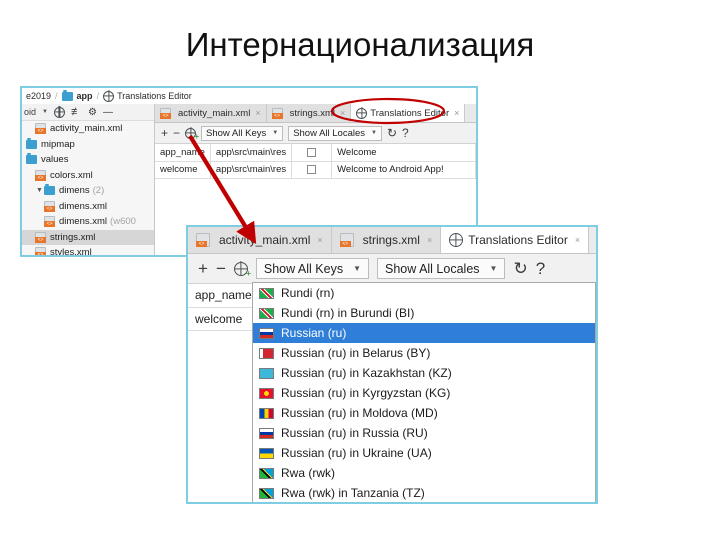 Image resolution: width=720 pixels, height=540 pixels. I want to click on locale-option: Russian (ru) in Kazakhstan (KZ), so click(424, 373).